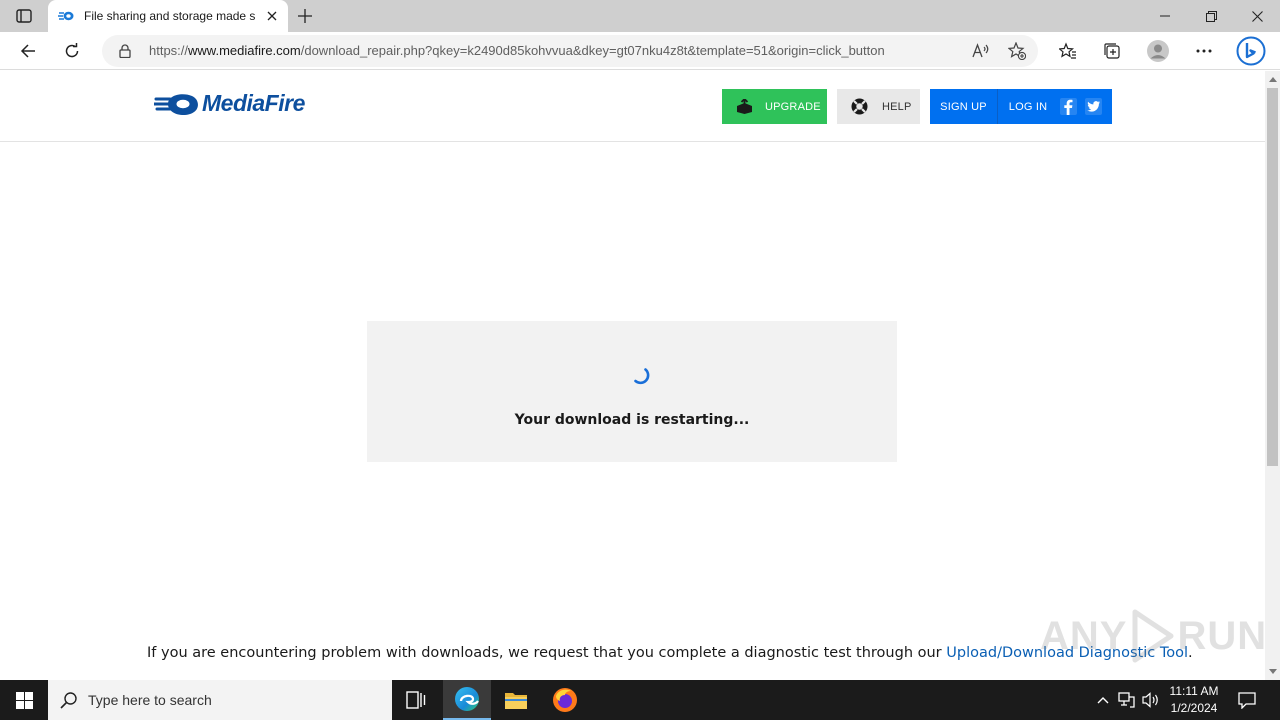 This screenshot has height=720, width=1280. I want to click on edge-browser-icon, so click(467, 699).